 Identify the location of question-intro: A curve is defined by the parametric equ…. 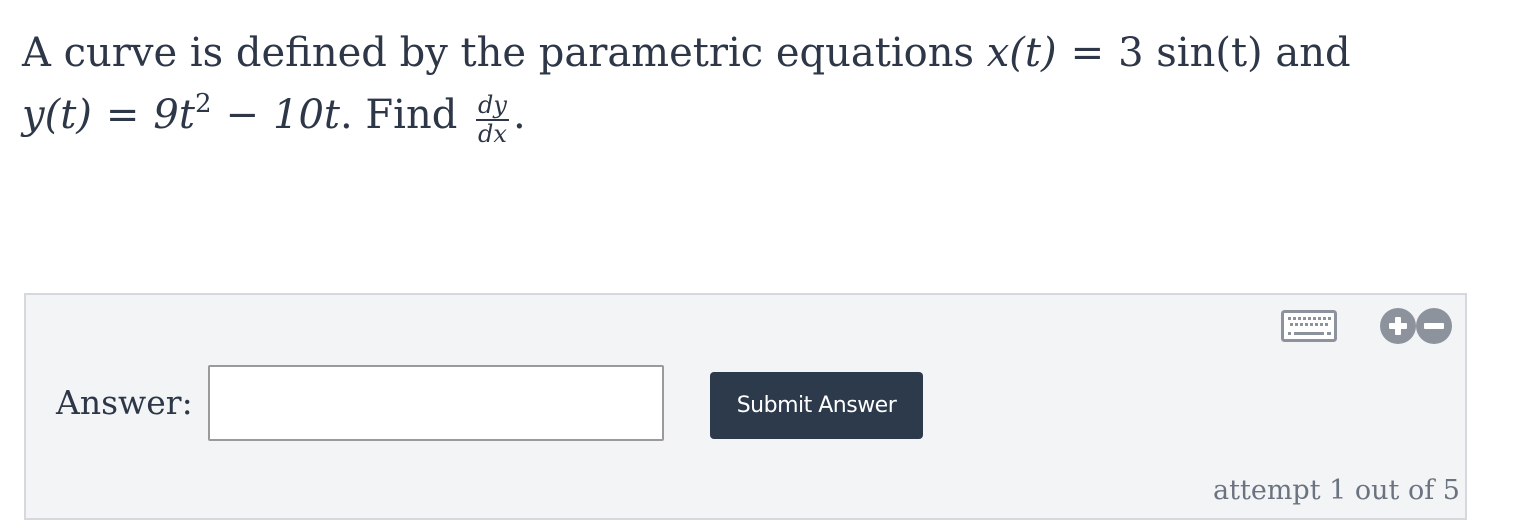
(504, 53).